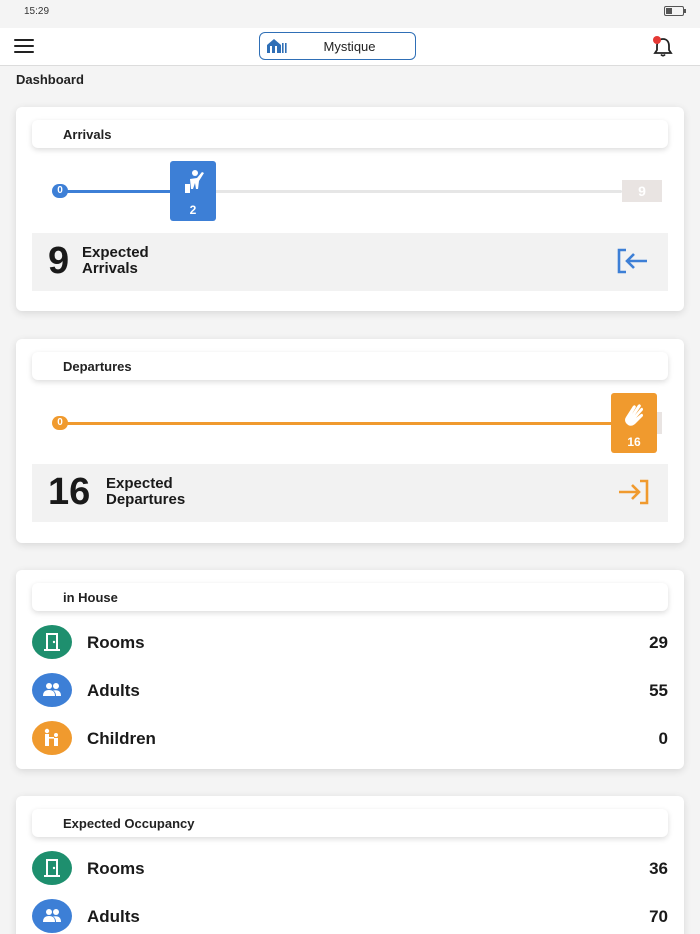 Image resolution: width=700 pixels, height=934 pixels. Describe the element at coordinates (60, 191) in the screenshot. I see `arrivals-start-value: 0` at that location.